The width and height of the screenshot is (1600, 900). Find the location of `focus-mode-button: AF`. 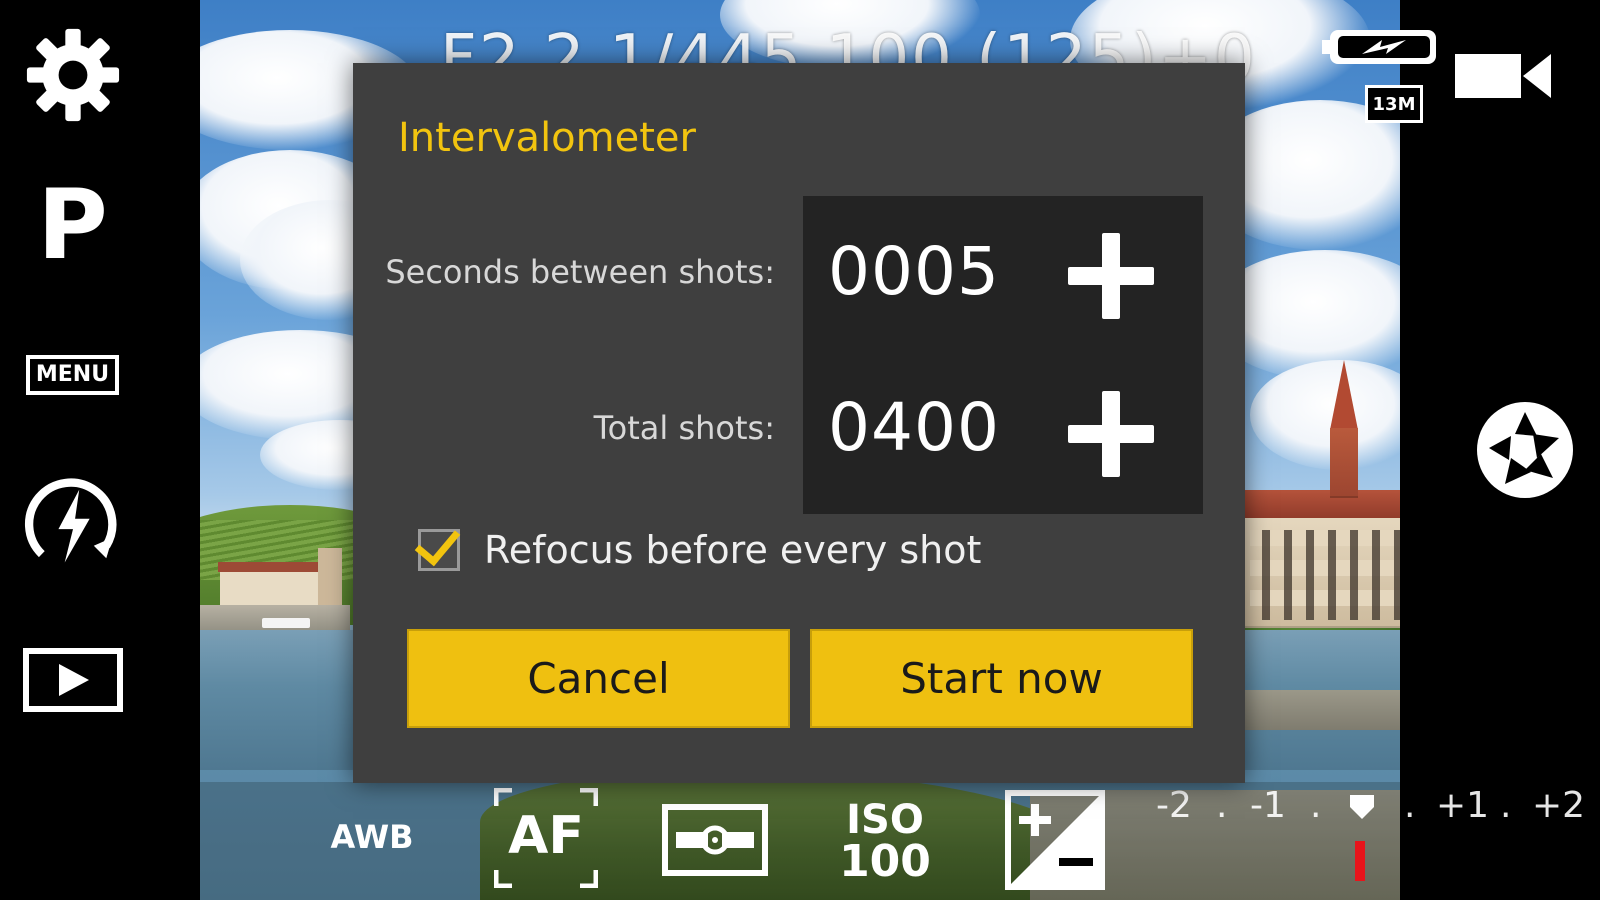

focus-mode-button: AF is located at coordinates (546, 838).